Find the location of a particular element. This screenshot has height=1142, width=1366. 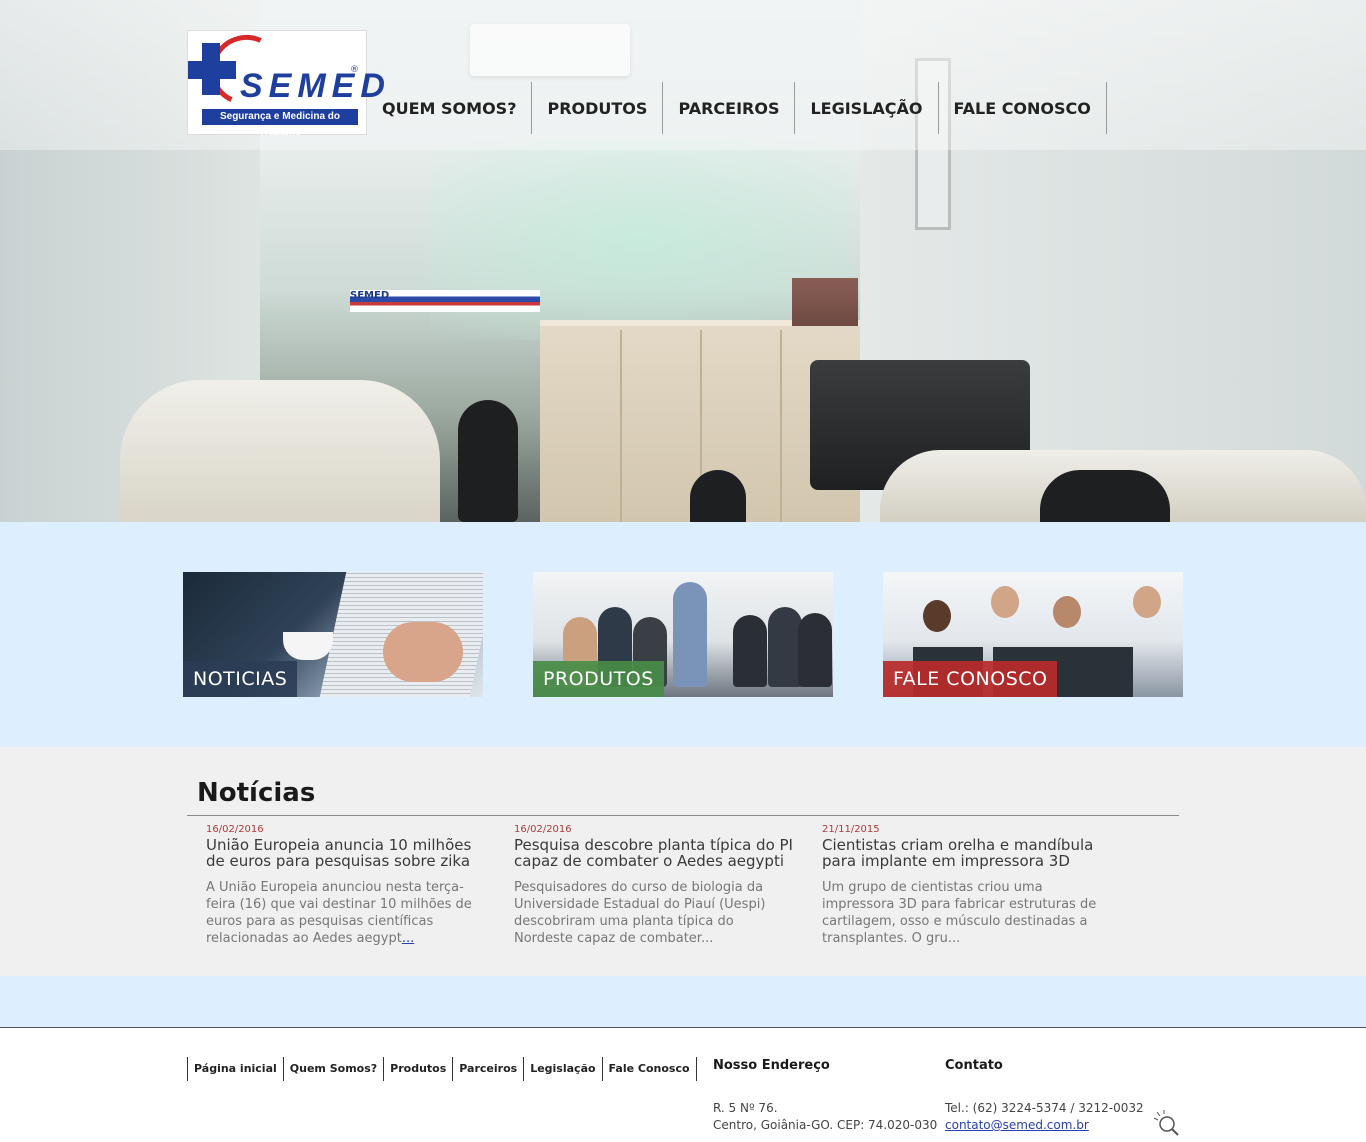

nav-item-parceiros: PARCEIROS is located at coordinates (729, 108).